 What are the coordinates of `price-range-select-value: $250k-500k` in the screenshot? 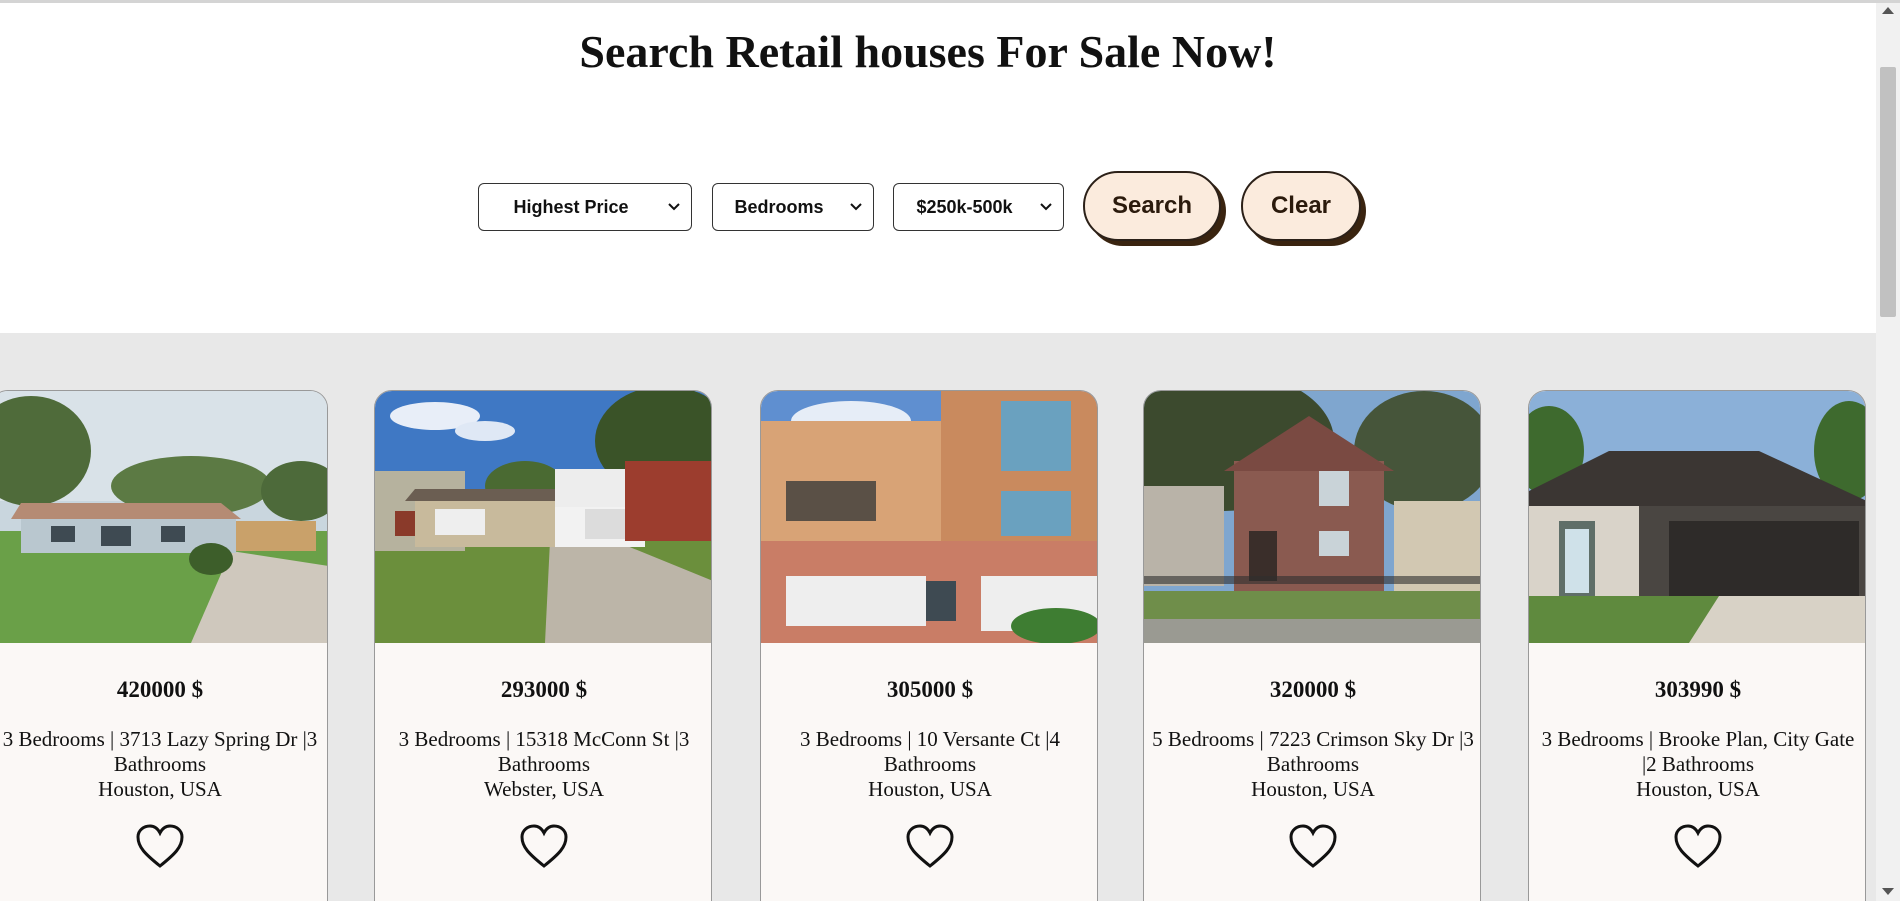 It's located at (964, 206).